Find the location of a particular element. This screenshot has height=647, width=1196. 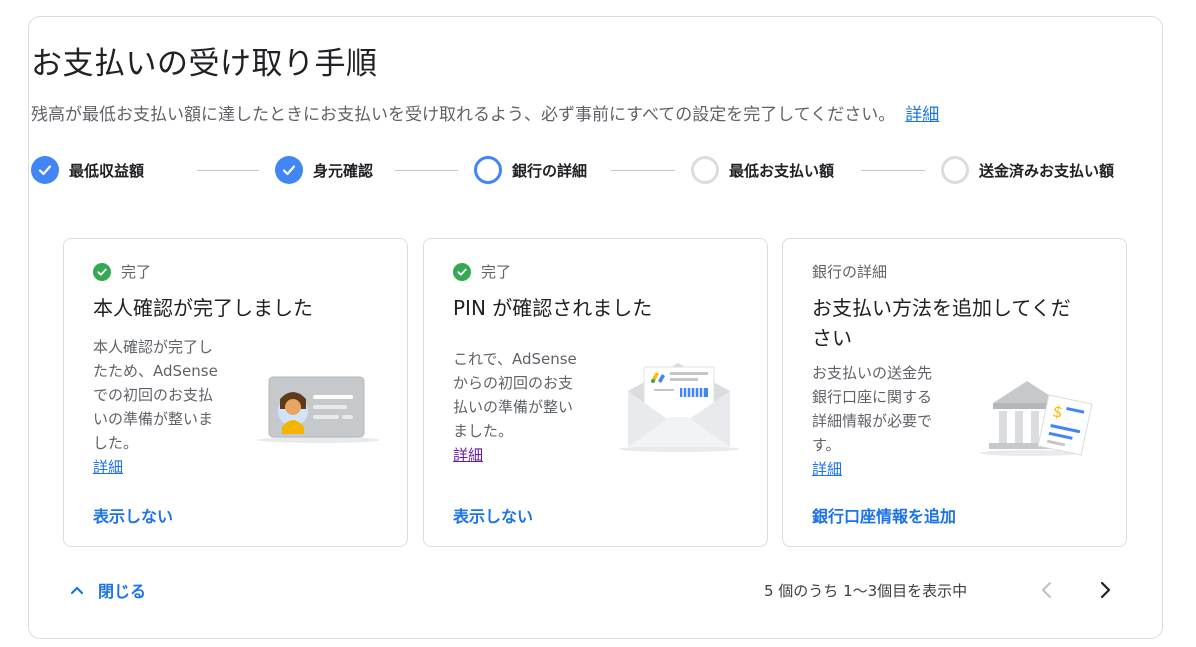

step-label: 最低収益額 is located at coordinates (107, 170).